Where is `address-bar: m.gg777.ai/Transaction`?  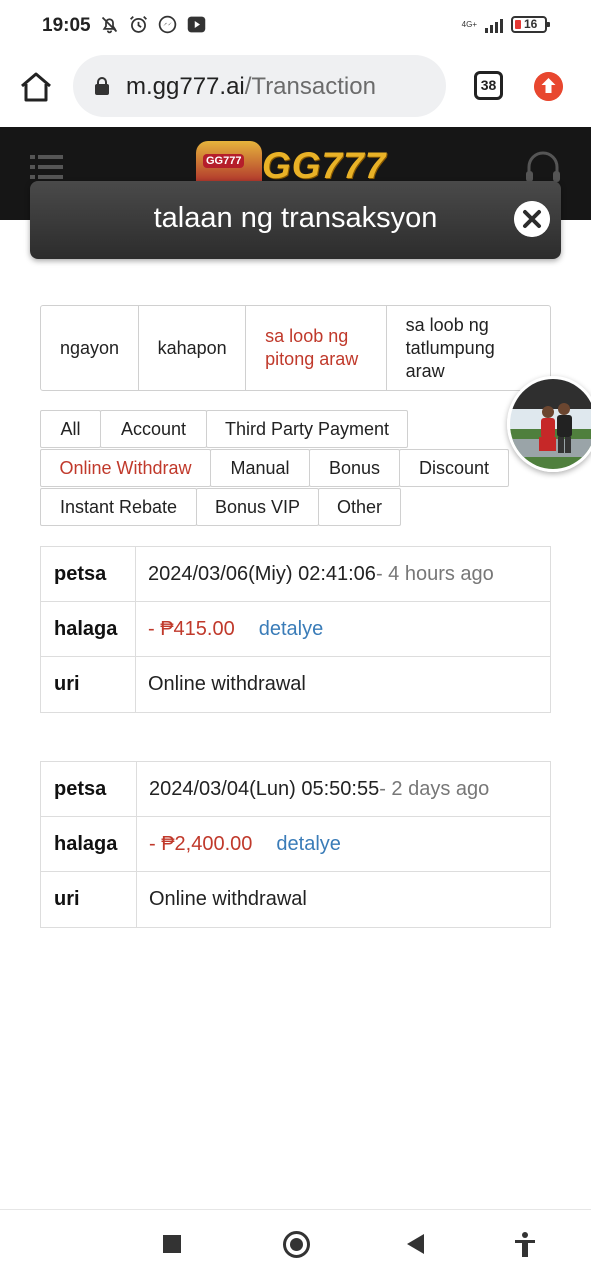 address-bar: m.gg777.ai/Transaction is located at coordinates (259, 86).